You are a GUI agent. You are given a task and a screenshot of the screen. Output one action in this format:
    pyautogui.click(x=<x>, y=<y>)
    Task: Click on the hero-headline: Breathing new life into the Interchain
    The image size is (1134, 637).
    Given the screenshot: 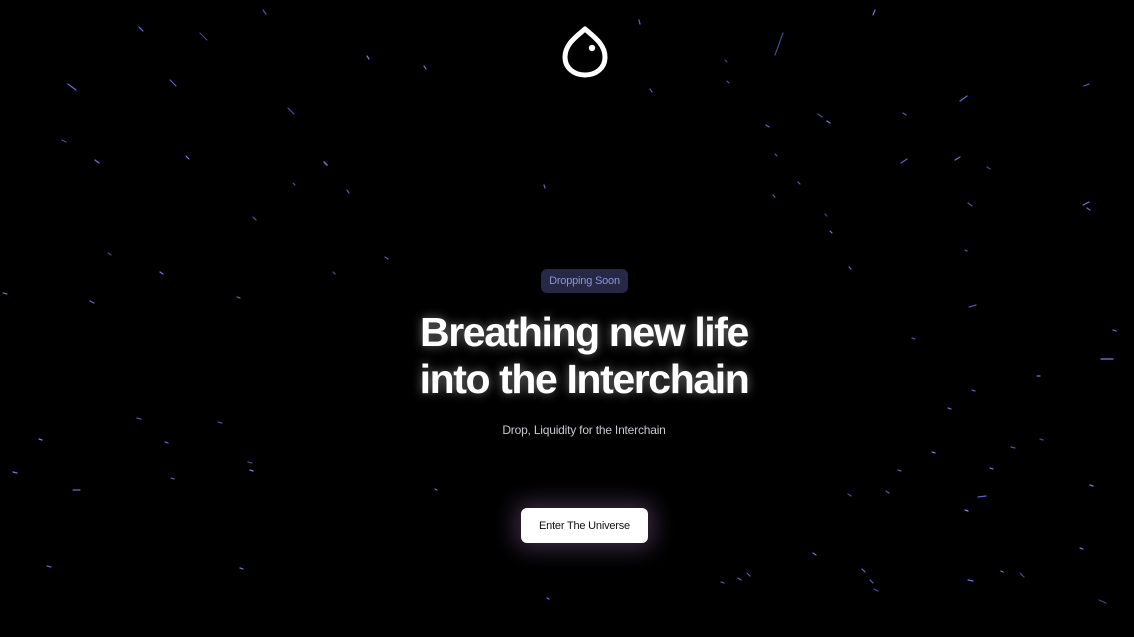 What is the action you would take?
    pyautogui.click(x=584, y=356)
    